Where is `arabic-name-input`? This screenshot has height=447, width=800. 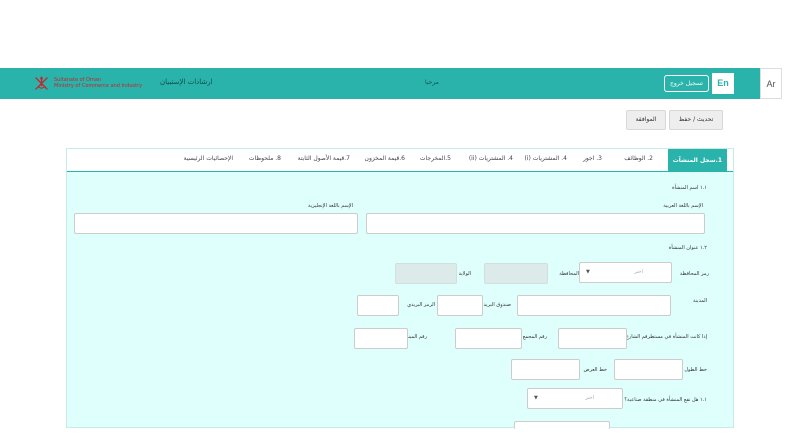 arabic-name-input is located at coordinates (535, 223).